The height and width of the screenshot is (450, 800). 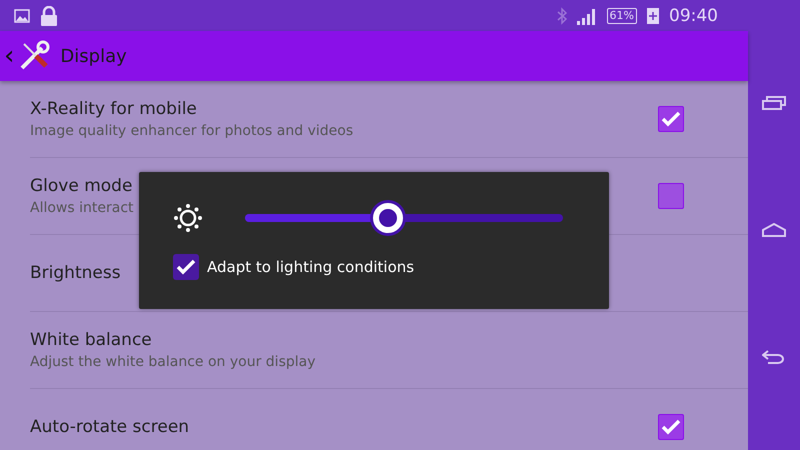 I want to click on setting-title: Brightness, so click(x=75, y=273).